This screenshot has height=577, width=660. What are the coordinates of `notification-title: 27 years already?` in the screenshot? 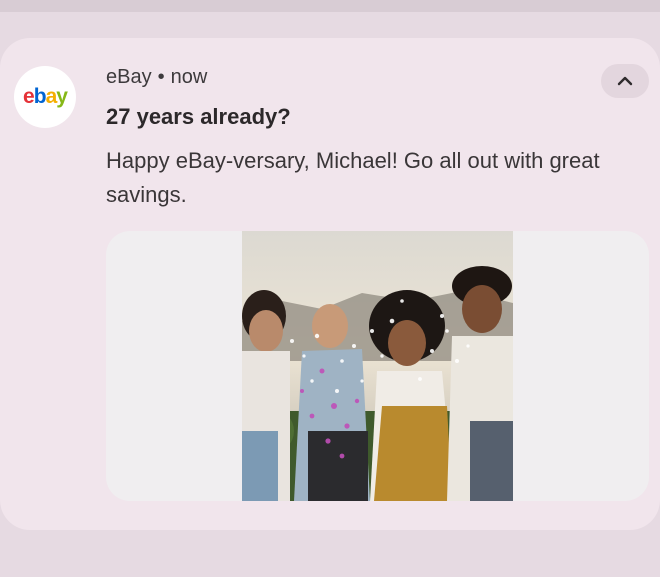 It's located at (198, 116).